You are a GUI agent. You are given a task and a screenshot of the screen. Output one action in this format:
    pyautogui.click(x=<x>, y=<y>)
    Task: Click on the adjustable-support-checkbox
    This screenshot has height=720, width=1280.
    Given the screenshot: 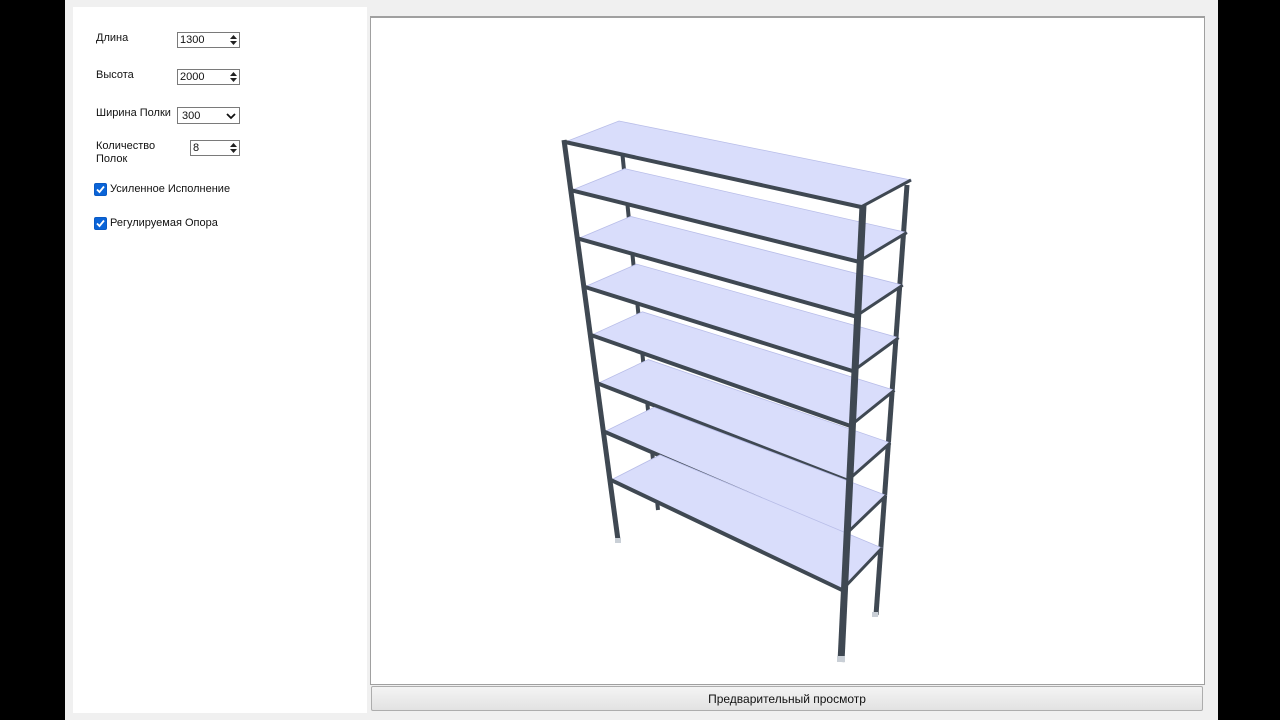 What is the action you would take?
    pyautogui.click(x=100, y=223)
    